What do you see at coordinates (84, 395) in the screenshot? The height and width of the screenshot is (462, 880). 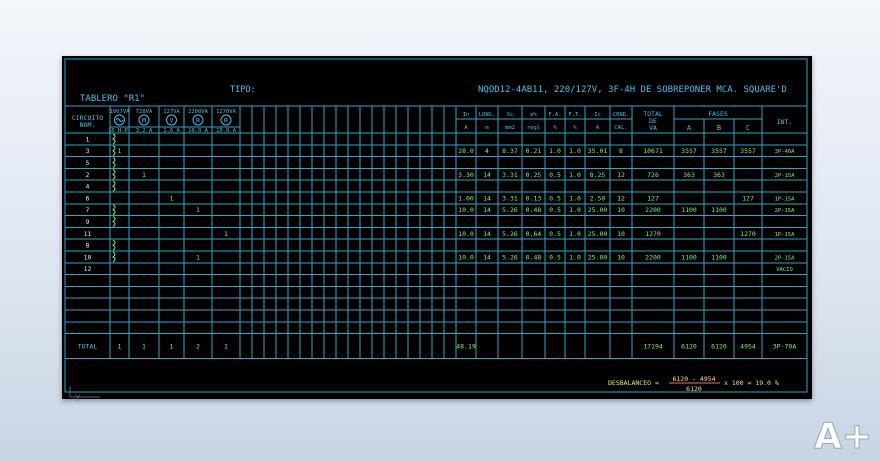 I see `ucs-axis-icon: Y` at bounding box center [84, 395].